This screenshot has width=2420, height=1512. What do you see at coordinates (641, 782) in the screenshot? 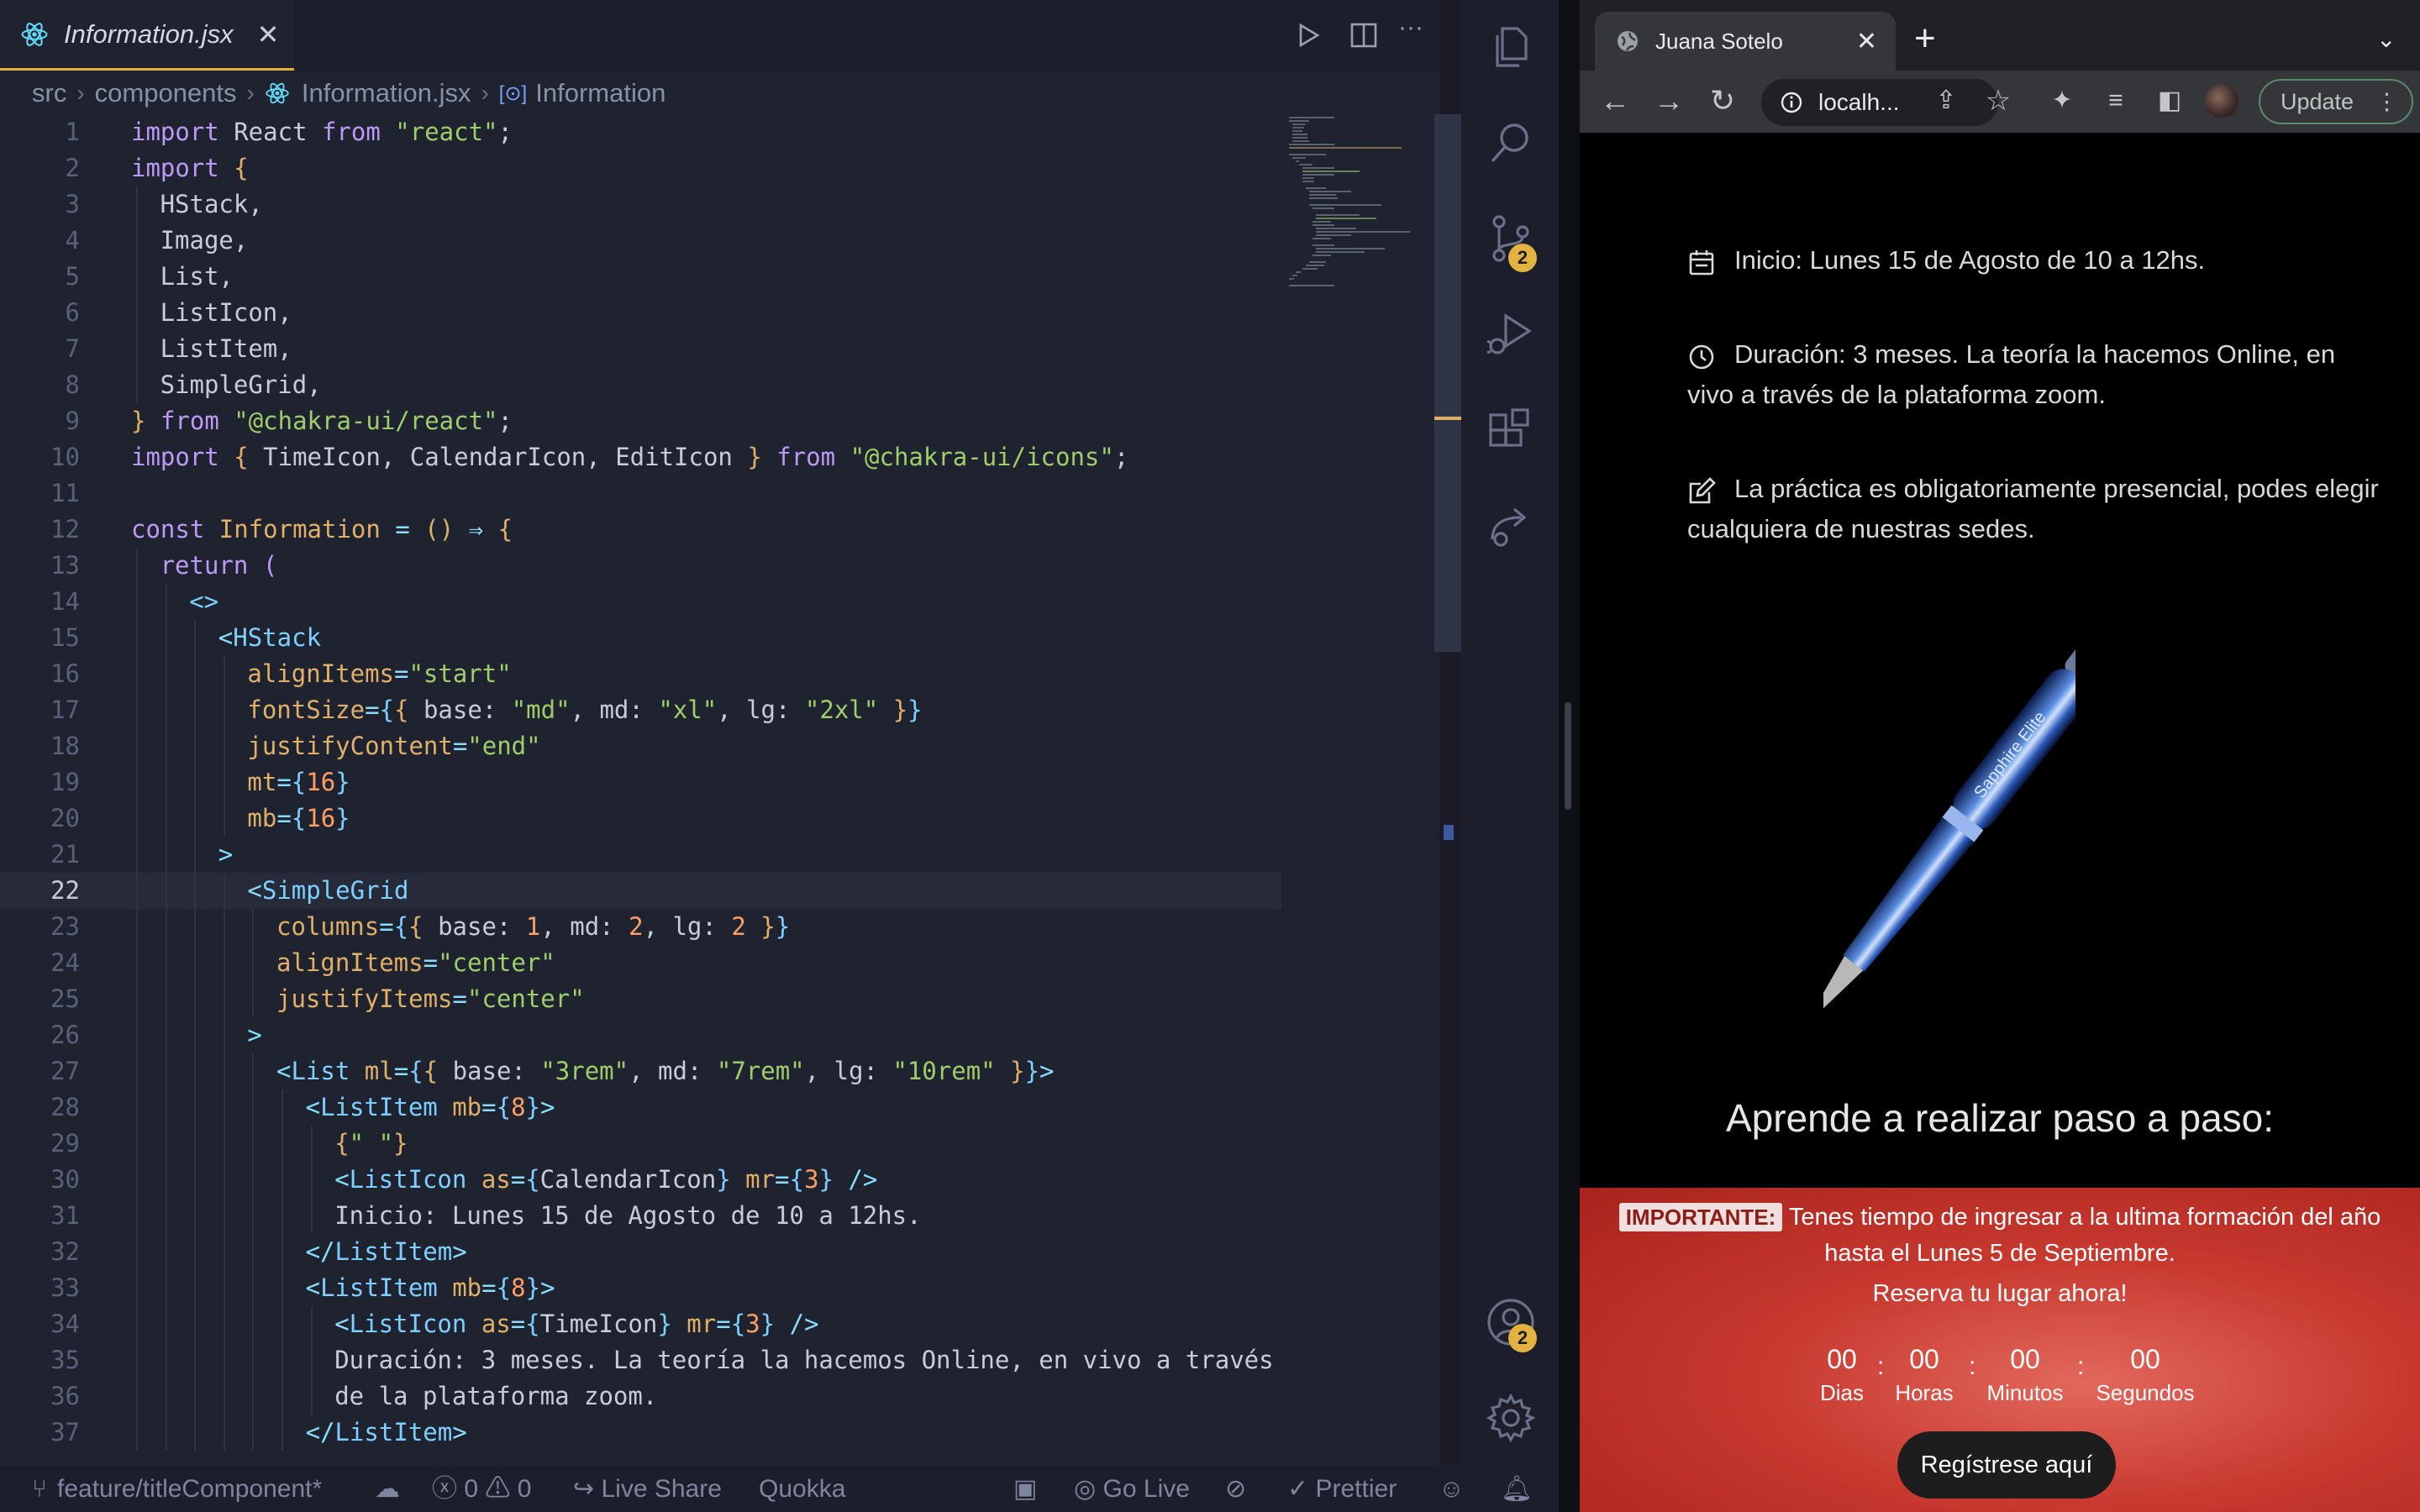
I see `code-line: 19 mt={16}` at bounding box center [641, 782].